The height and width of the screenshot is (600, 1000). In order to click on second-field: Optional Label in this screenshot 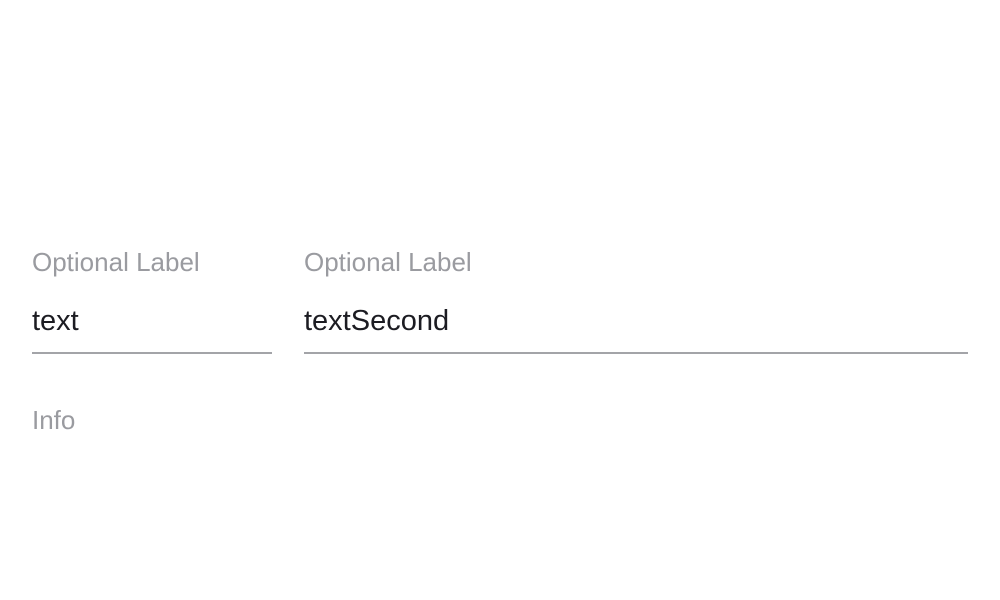, I will do `click(636, 300)`.